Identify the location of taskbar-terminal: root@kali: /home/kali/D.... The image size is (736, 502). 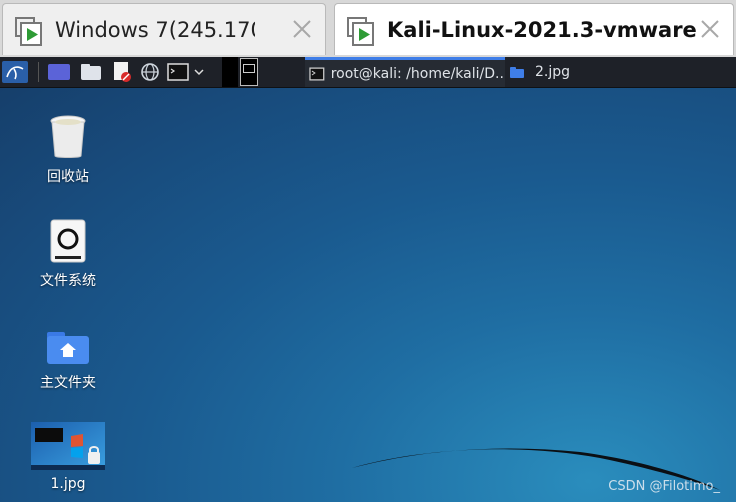
(405, 72).